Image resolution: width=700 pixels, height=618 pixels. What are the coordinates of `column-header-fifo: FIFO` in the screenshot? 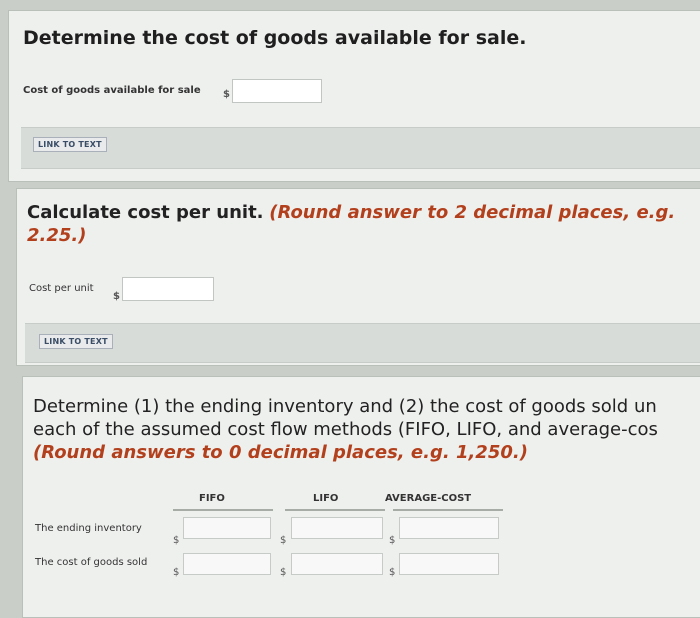 It's located at (212, 498).